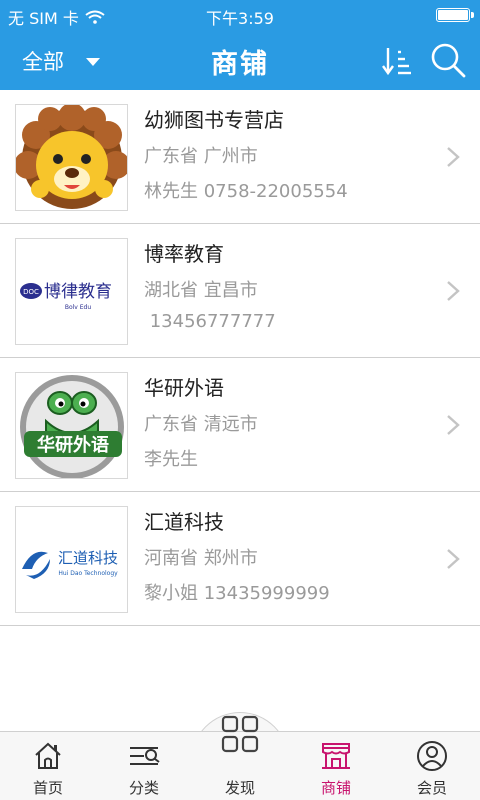  What do you see at coordinates (144, 766) in the screenshot?
I see `tab-category: 分类` at bounding box center [144, 766].